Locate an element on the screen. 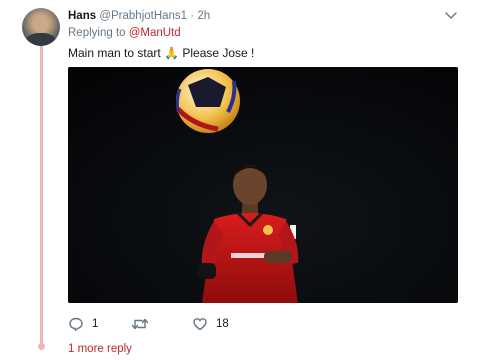 This screenshot has width=480, height=360. thread-dot is located at coordinates (41, 346).